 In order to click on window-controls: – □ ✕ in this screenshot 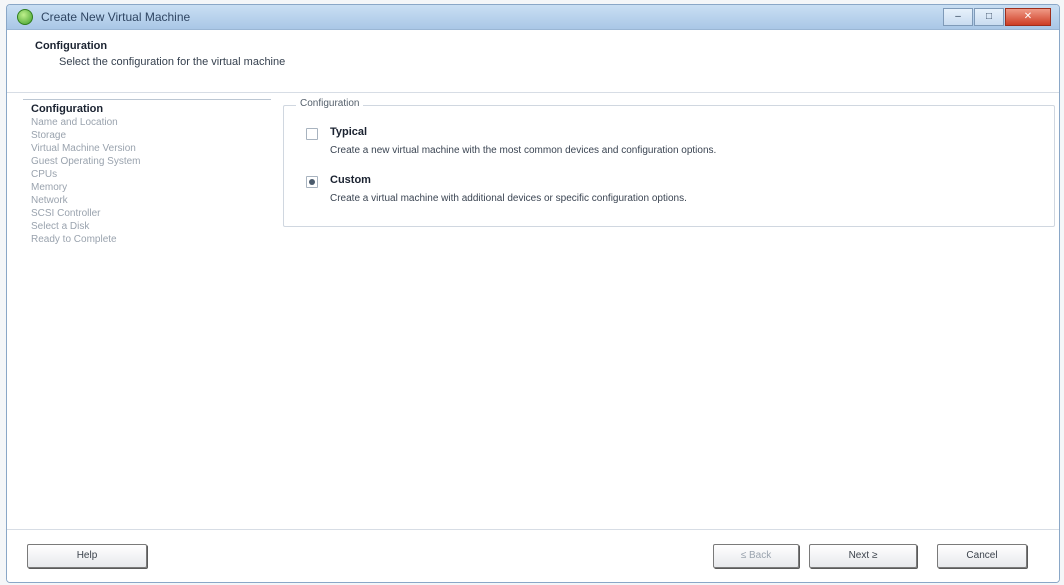, I will do `click(997, 17)`.